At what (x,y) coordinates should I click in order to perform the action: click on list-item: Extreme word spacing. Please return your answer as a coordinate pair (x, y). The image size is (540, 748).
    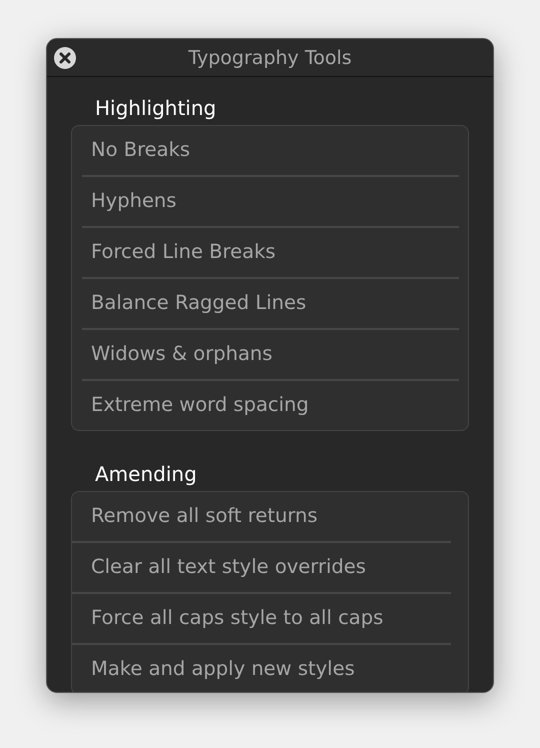
    Looking at the image, I should click on (270, 405).